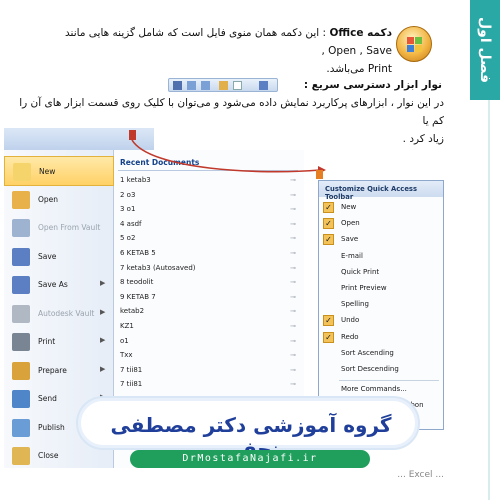 Image resolution: width=500 pixels, height=500 pixels. I want to click on office-menu-item-prepare: Prepare ▶, so click(59, 371).